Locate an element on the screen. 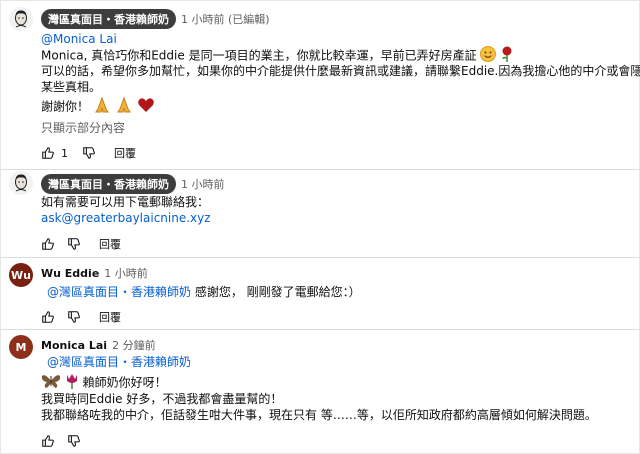 The width and height of the screenshot is (640, 454). comment-line: ask@greaterbaylaicnine.xyz is located at coordinates (126, 218).